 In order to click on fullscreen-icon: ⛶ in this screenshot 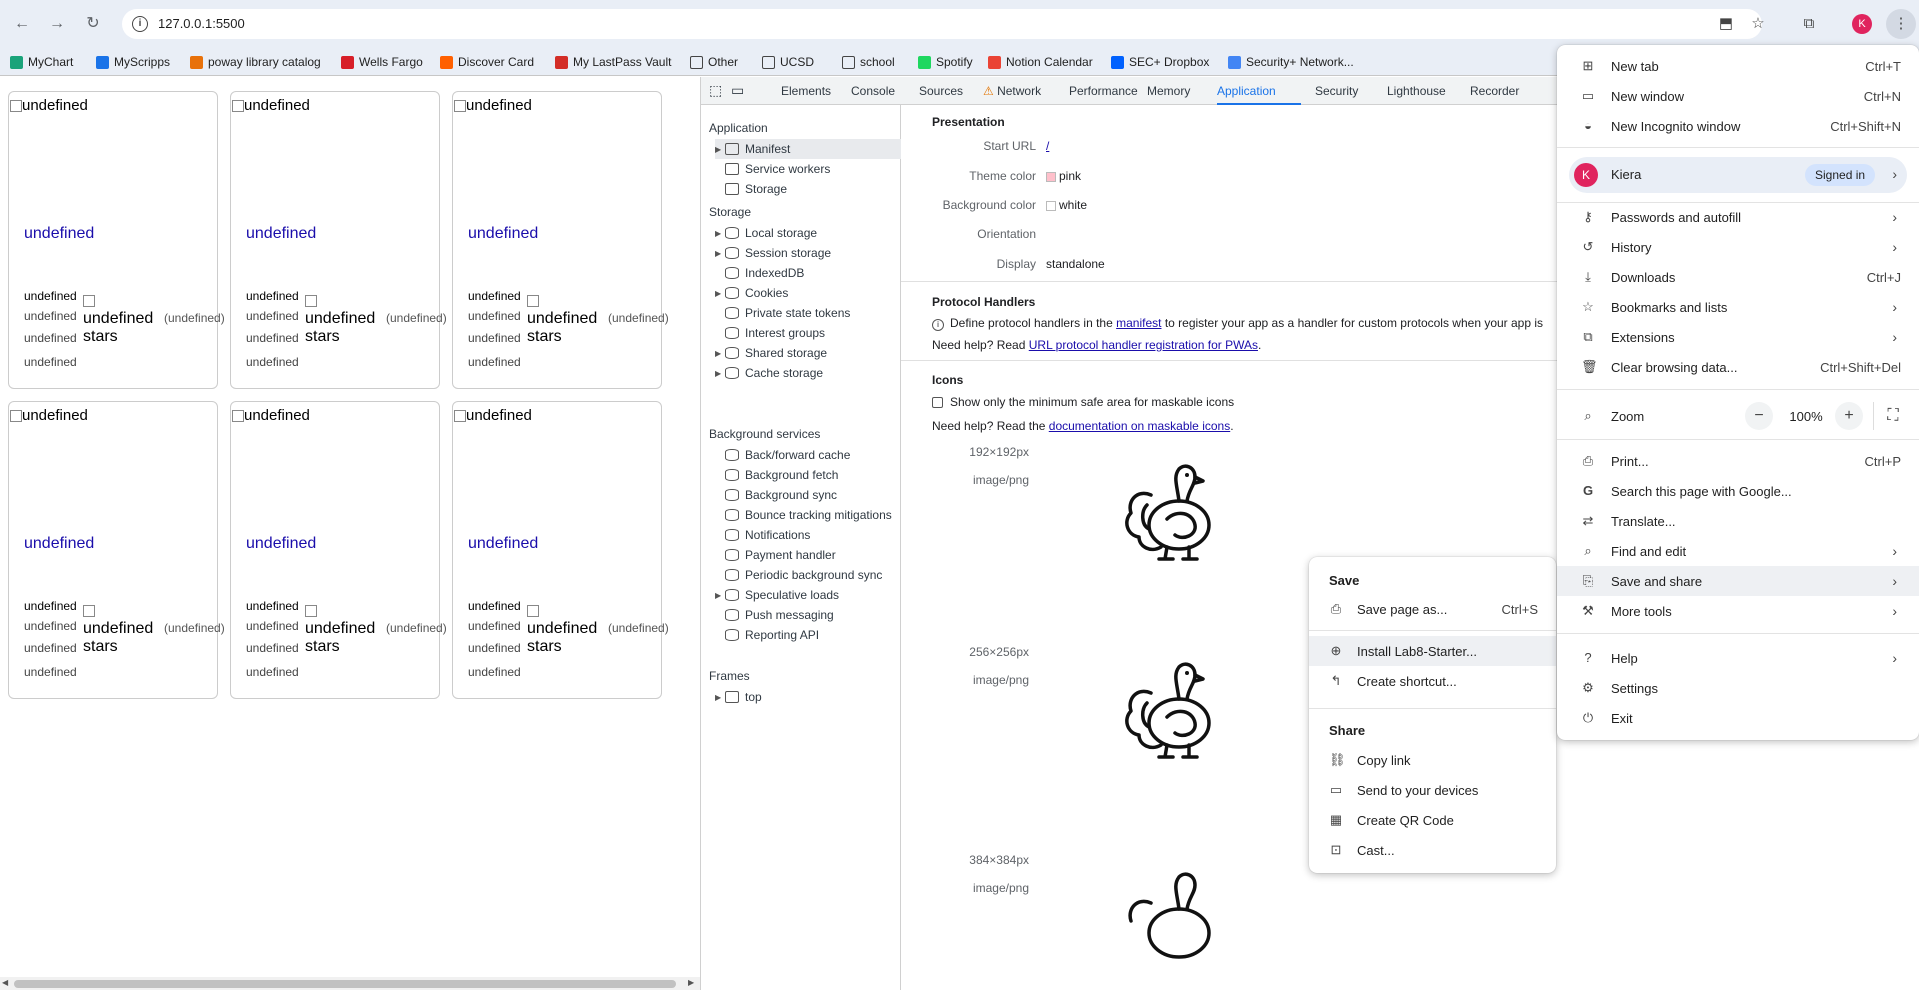, I will do `click(1893, 416)`.